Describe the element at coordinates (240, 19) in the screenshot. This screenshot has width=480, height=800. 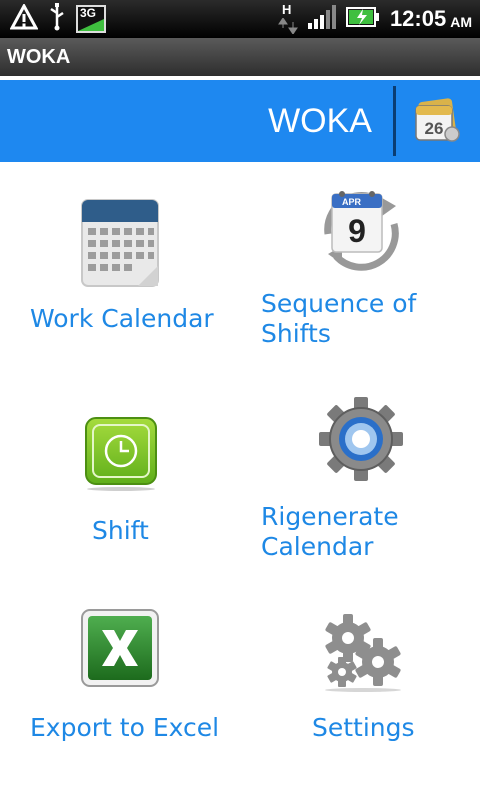
I see `status-bar: 3G H 12:05 AM` at that location.